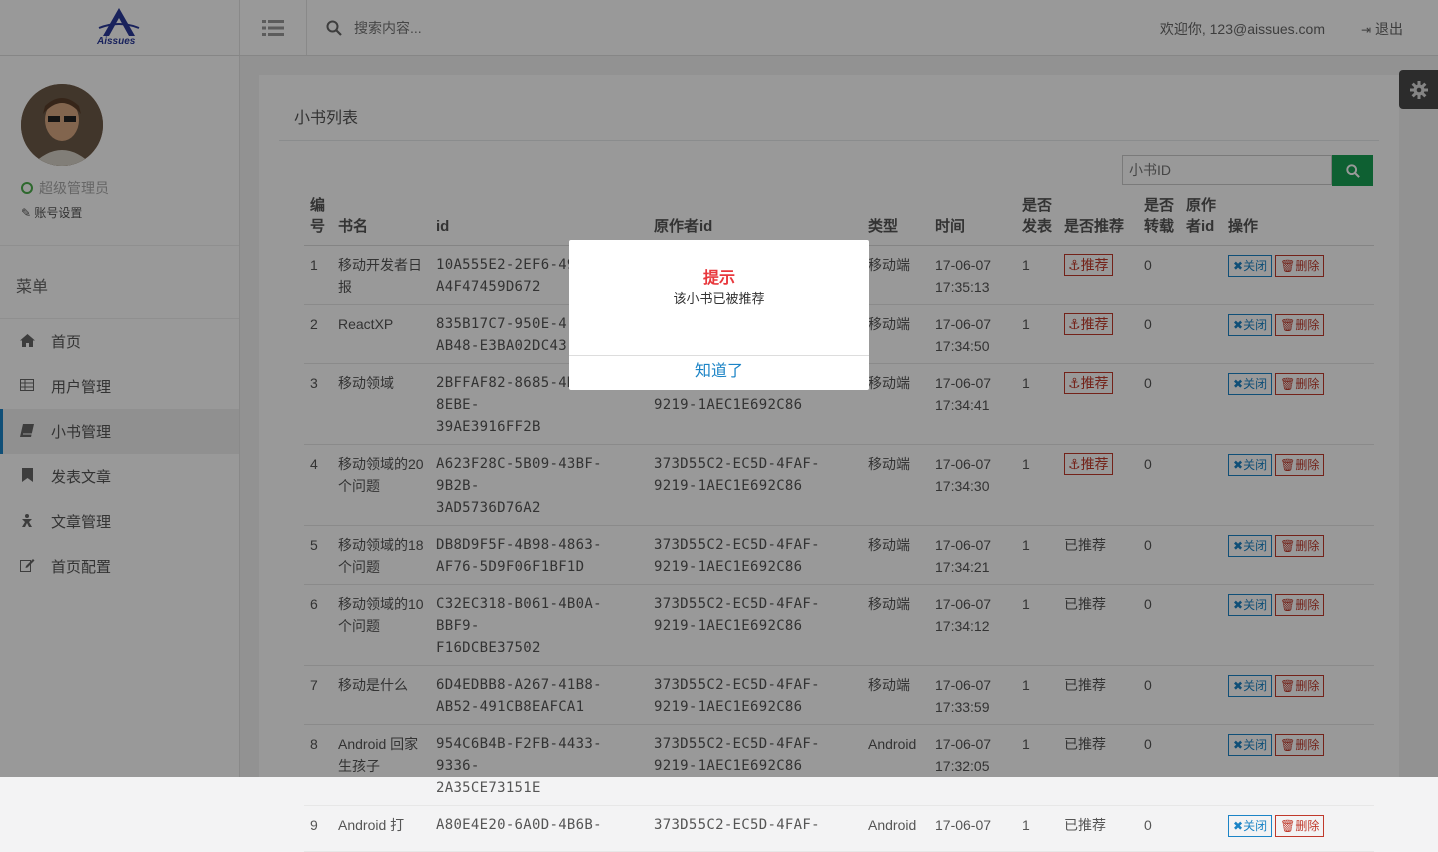 This screenshot has width=1438, height=852. What do you see at coordinates (972, 828) in the screenshot?
I see `cell-time: 17-06-07` at bounding box center [972, 828].